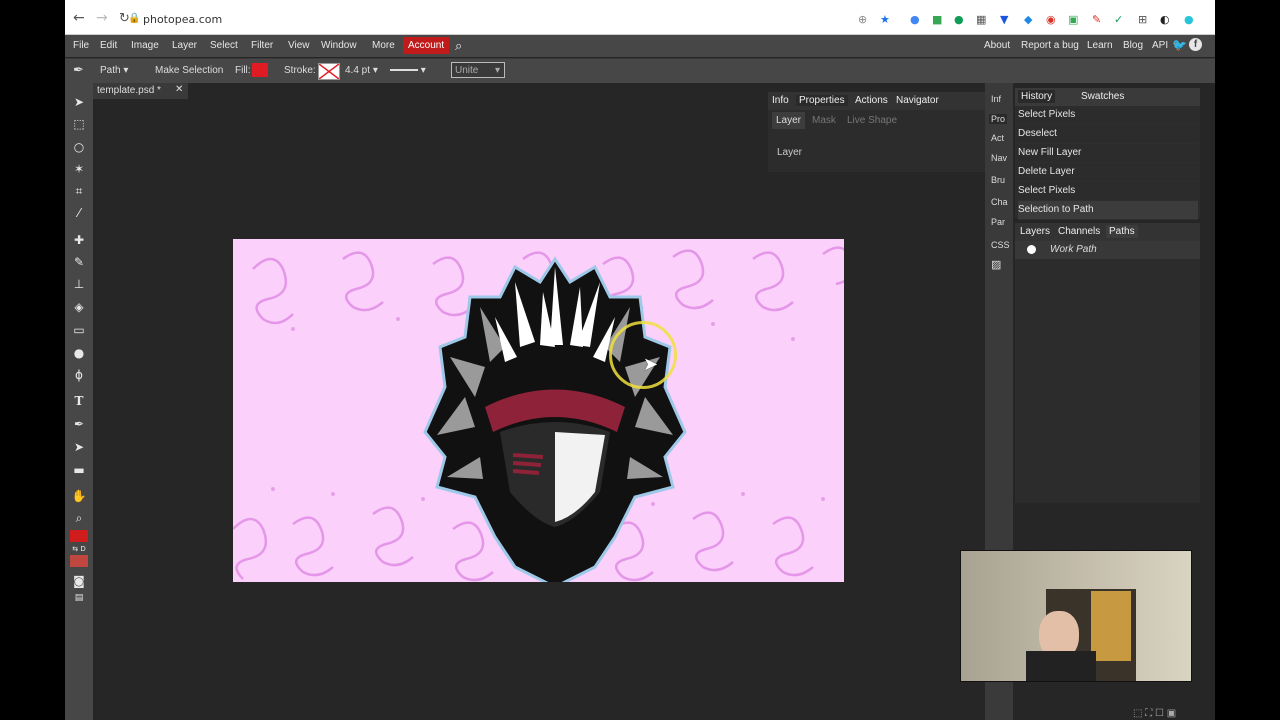 Image resolution: width=1280 pixels, height=720 pixels. Describe the element at coordinates (862, 19) in the screenshot. I see `add-tab-icon: ⊕` at that location.